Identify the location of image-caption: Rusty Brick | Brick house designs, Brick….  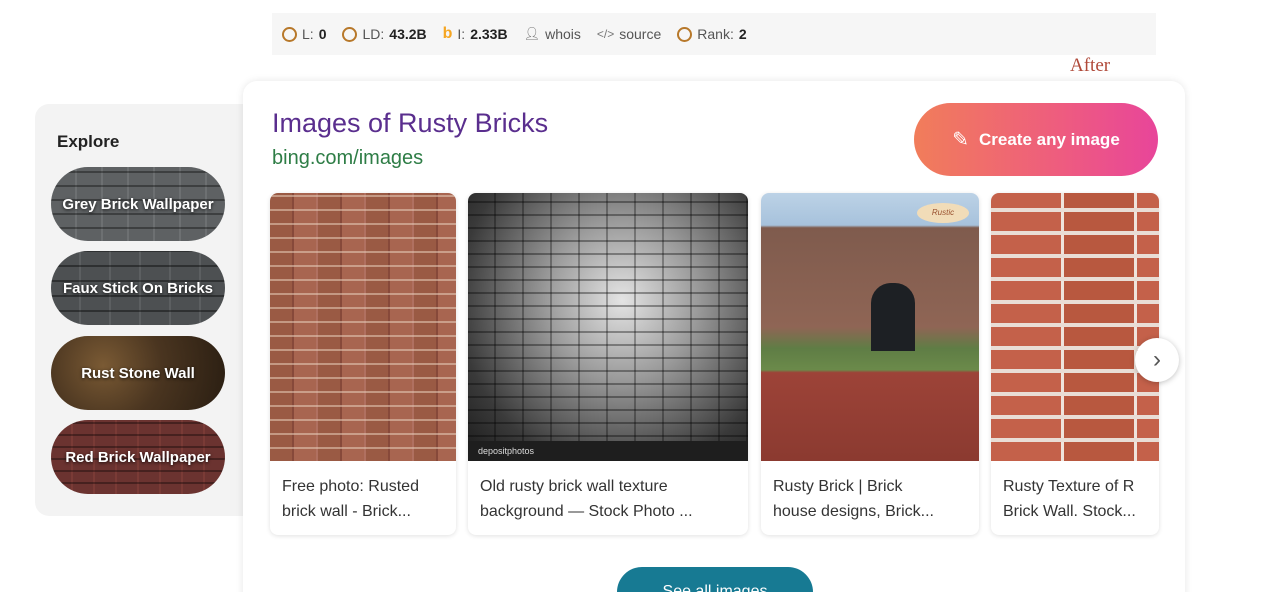
(853, 499).